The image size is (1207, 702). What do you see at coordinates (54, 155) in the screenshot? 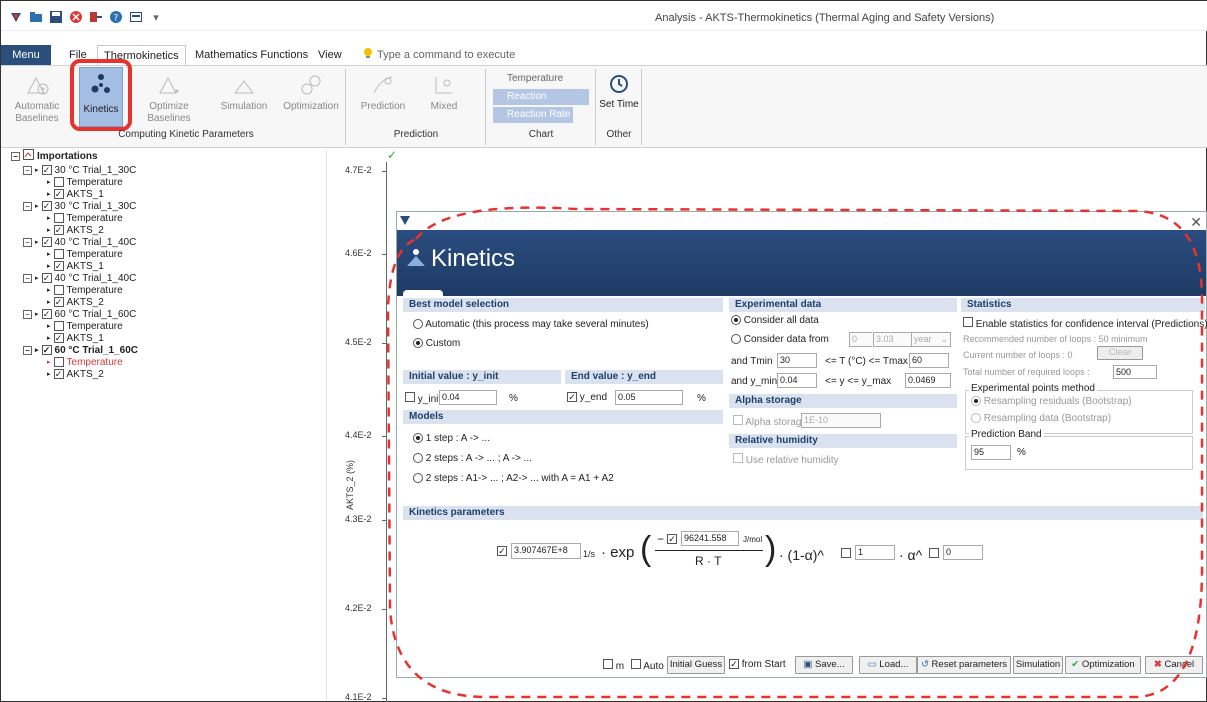
I see `tree-root: − Importations` at bounding box center [54, 155].